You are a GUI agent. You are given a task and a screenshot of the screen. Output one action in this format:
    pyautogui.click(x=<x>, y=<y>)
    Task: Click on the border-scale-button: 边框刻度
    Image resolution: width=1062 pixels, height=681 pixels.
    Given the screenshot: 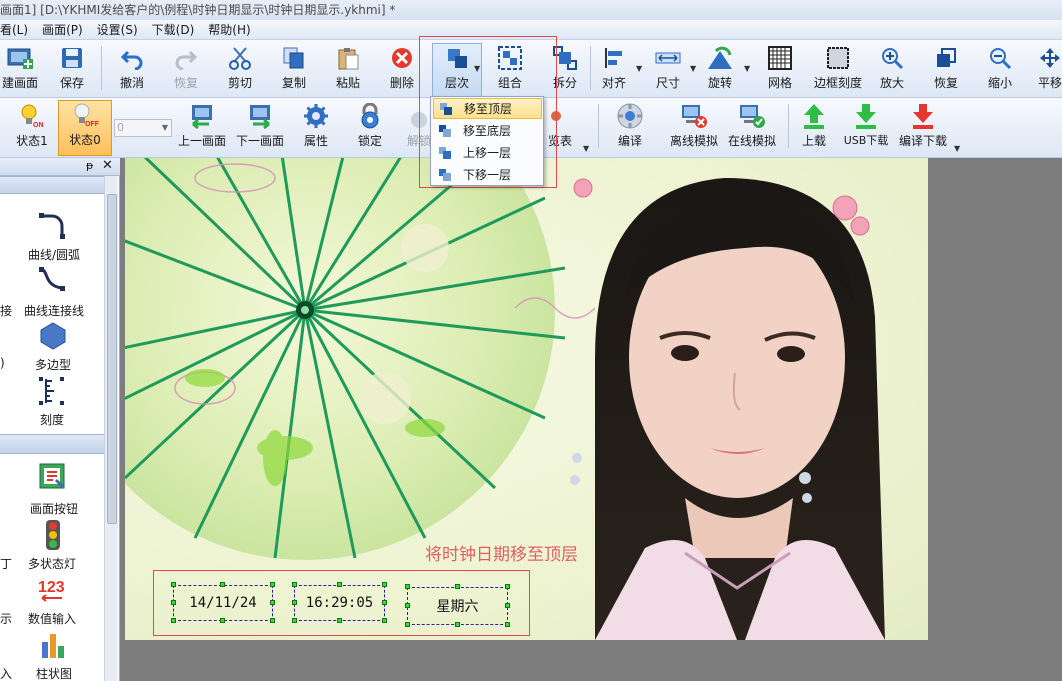 What is the action you would take?
    pyautogui.click(x=838, y=70)
    